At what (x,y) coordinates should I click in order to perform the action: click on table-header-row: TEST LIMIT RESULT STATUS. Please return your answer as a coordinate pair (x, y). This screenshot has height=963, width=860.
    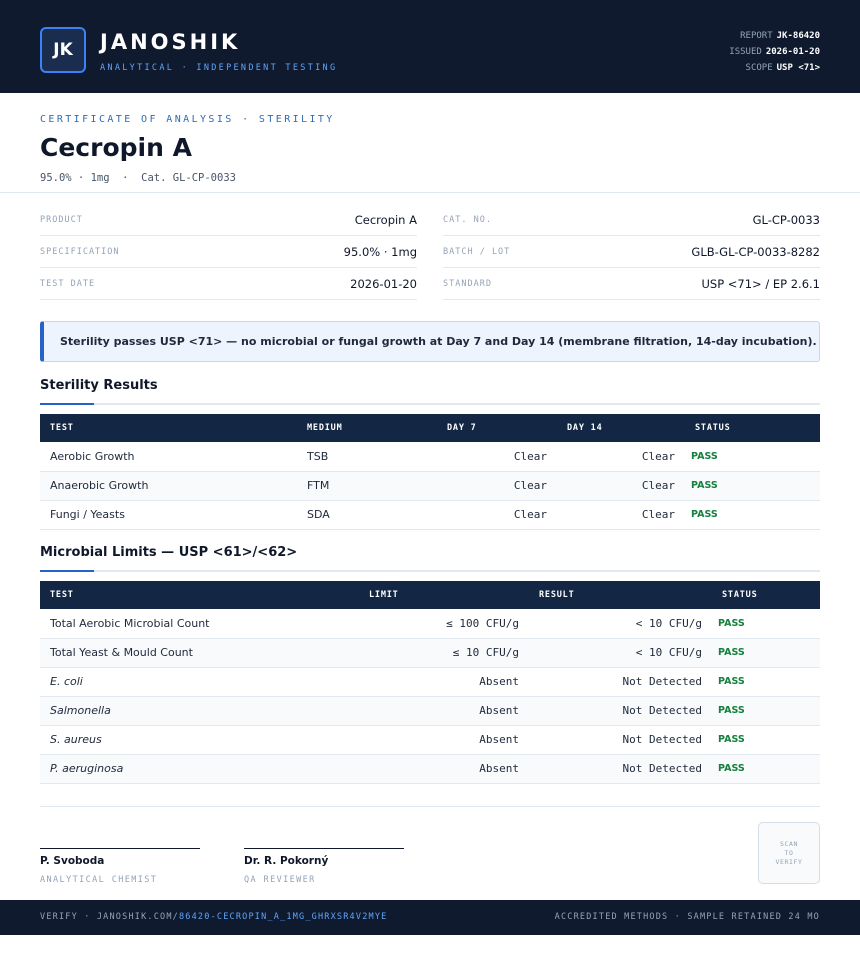
    Looking at the image, I should click on (430, 595).